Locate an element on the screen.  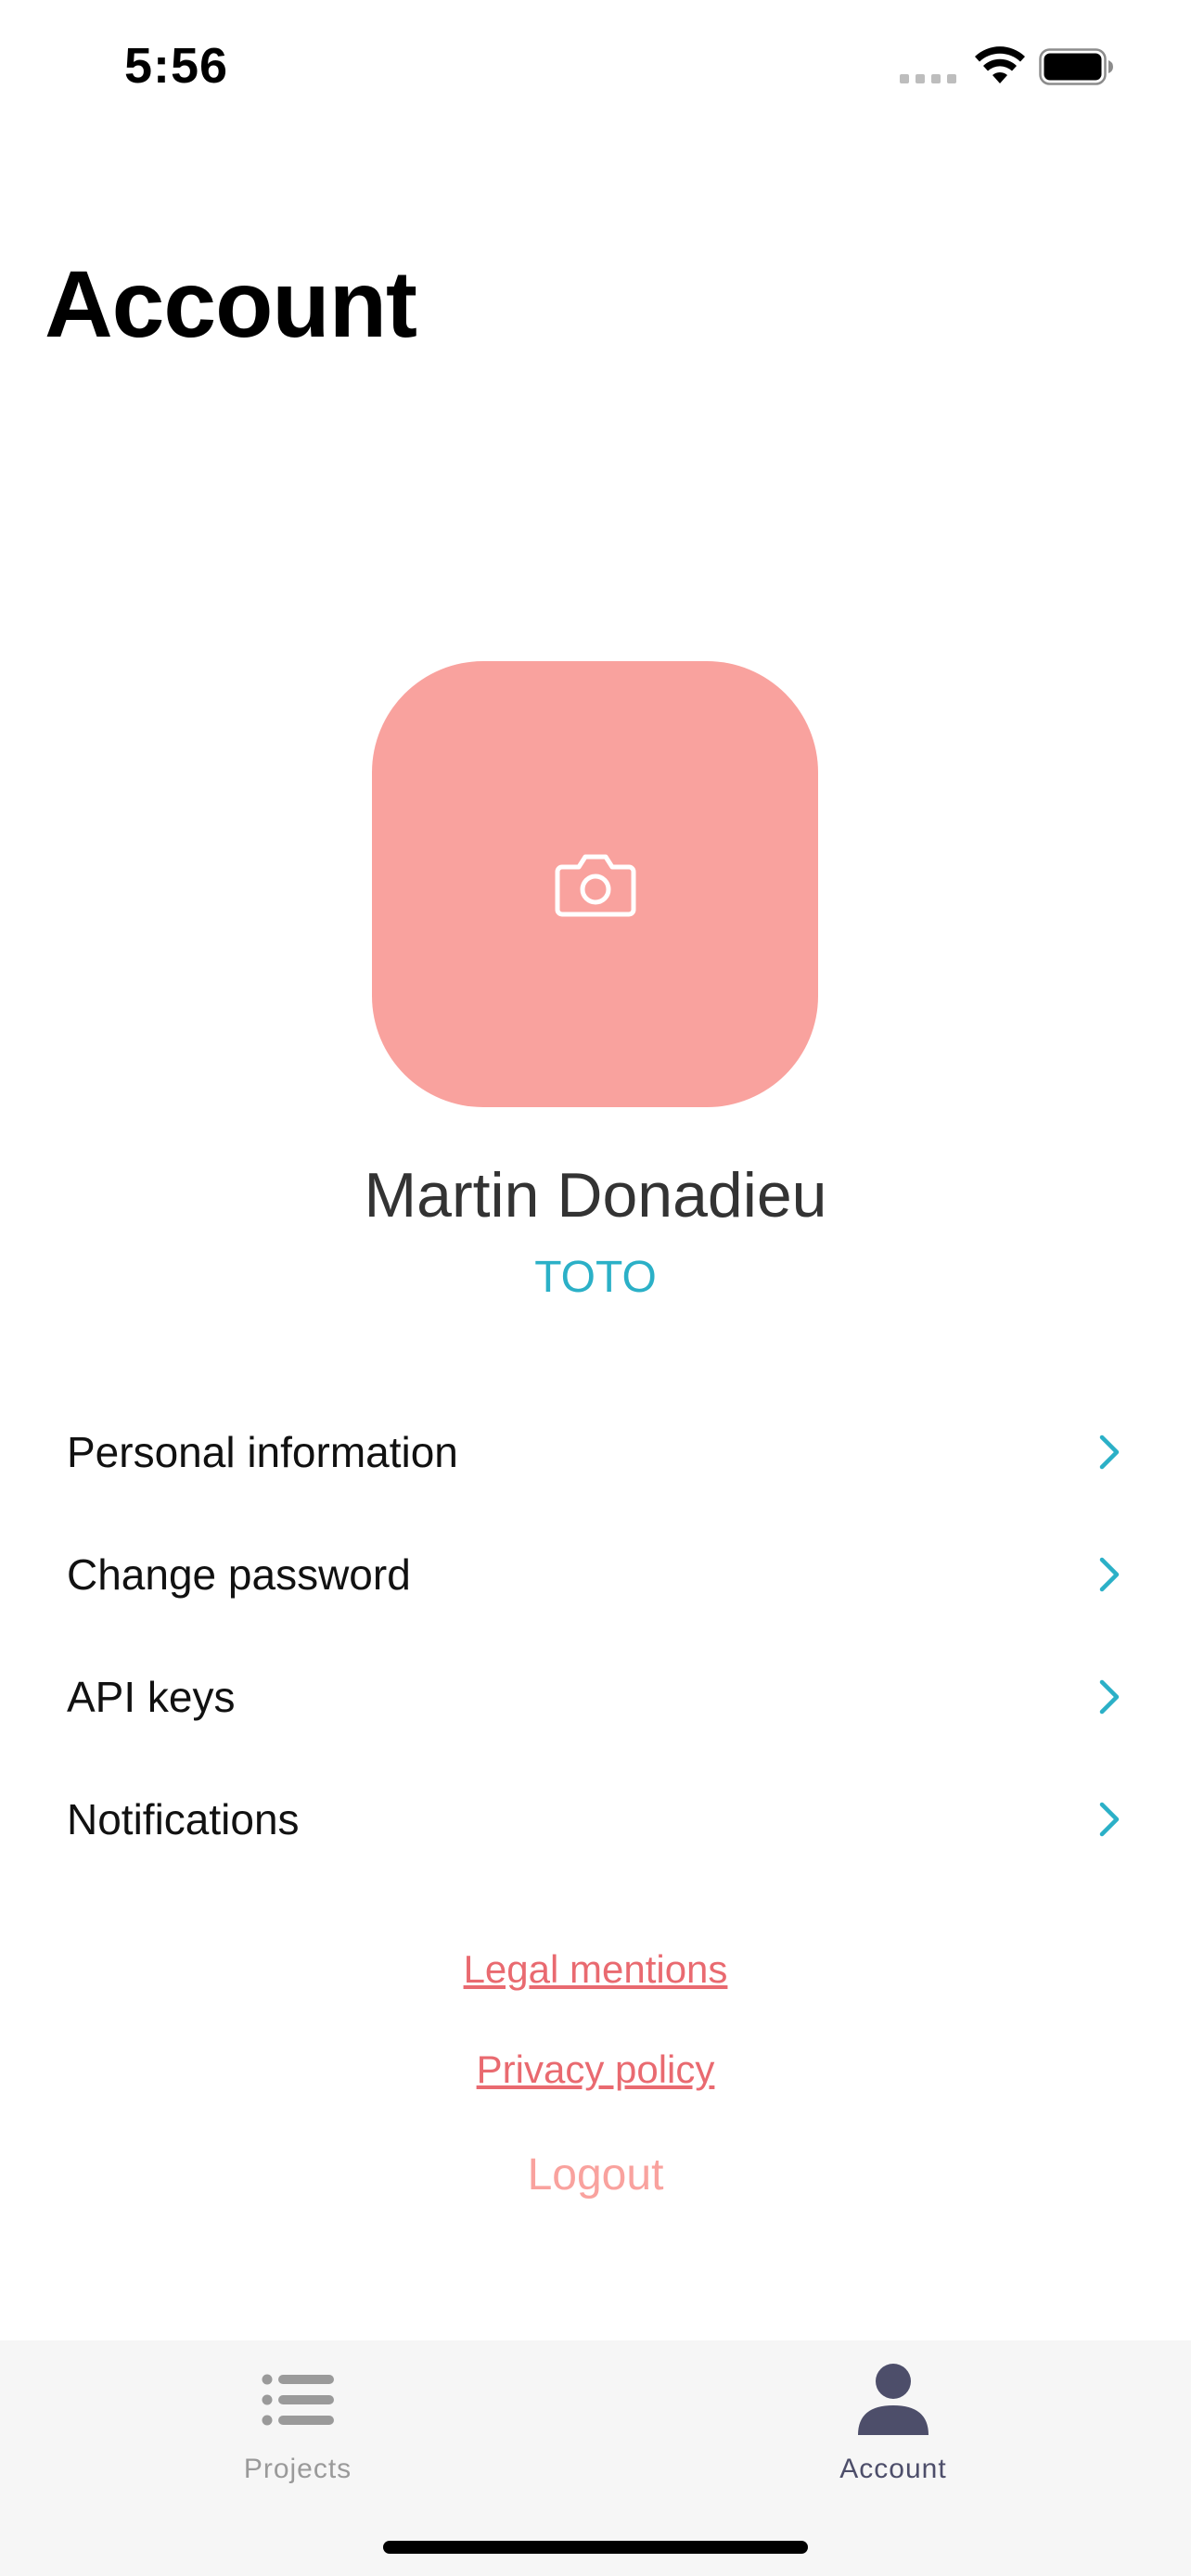
tab-label: Projects is located at coordinates (297, 2469).